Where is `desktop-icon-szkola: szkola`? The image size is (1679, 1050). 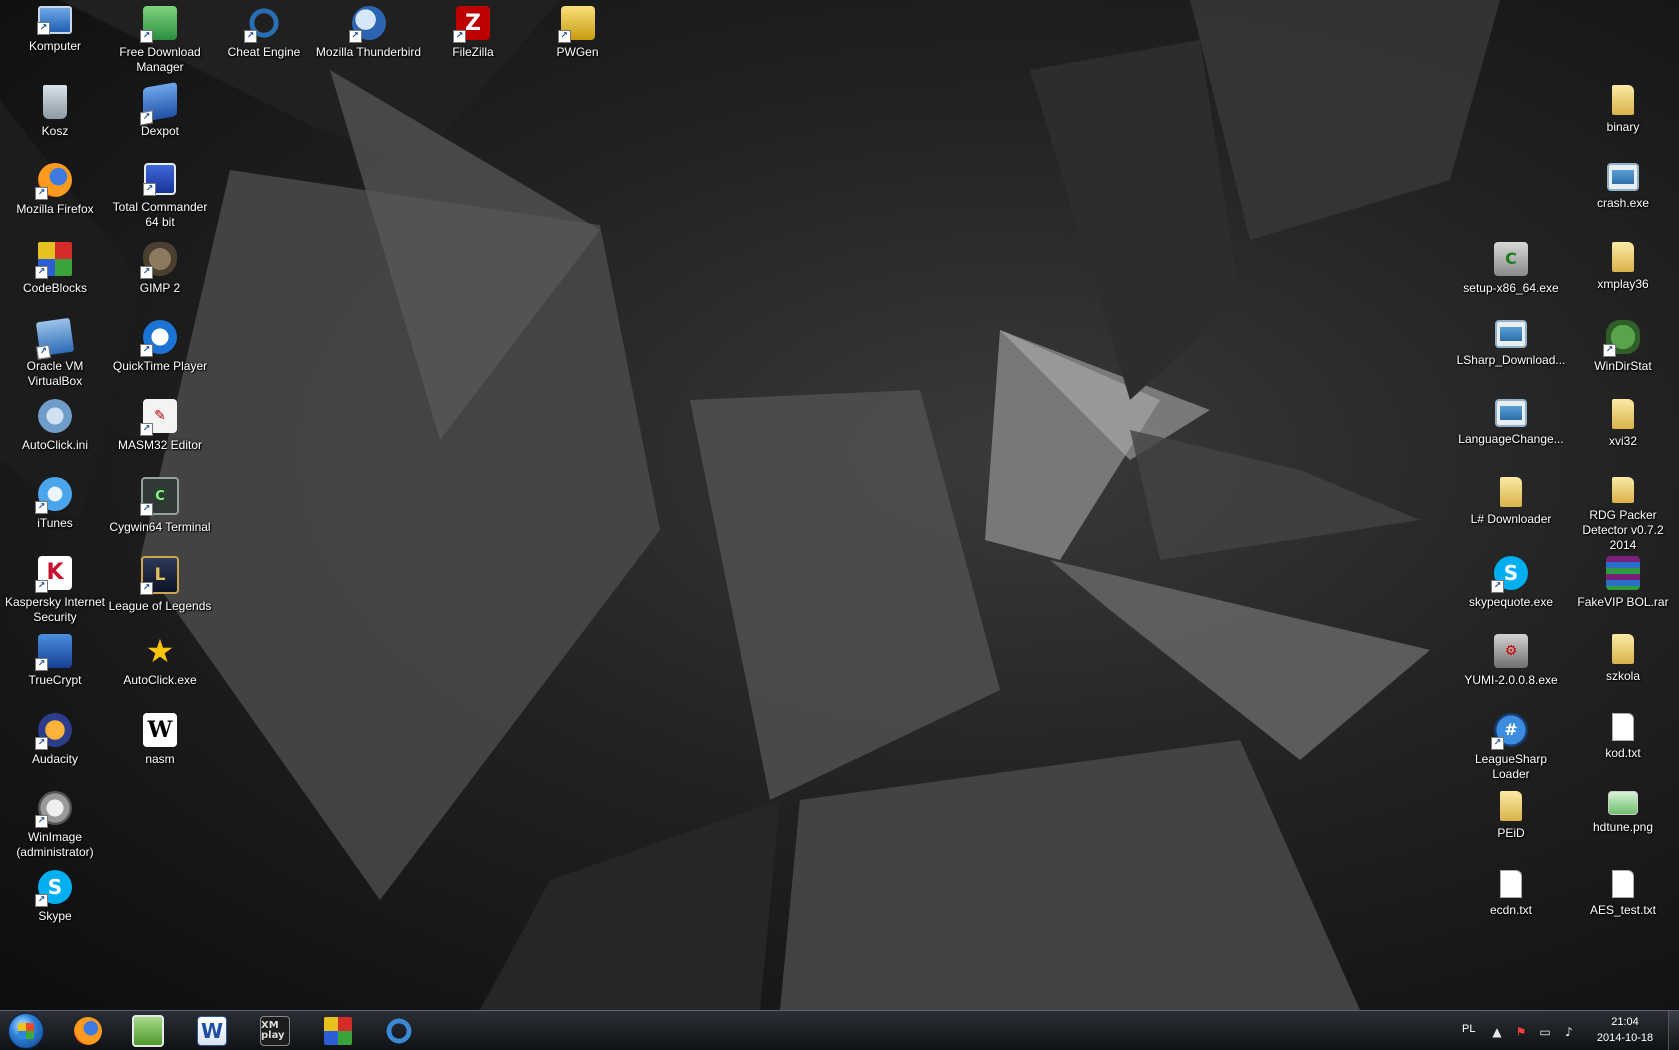 desktop-icon-szkola: szkola is located at coordinates (1623, 670).